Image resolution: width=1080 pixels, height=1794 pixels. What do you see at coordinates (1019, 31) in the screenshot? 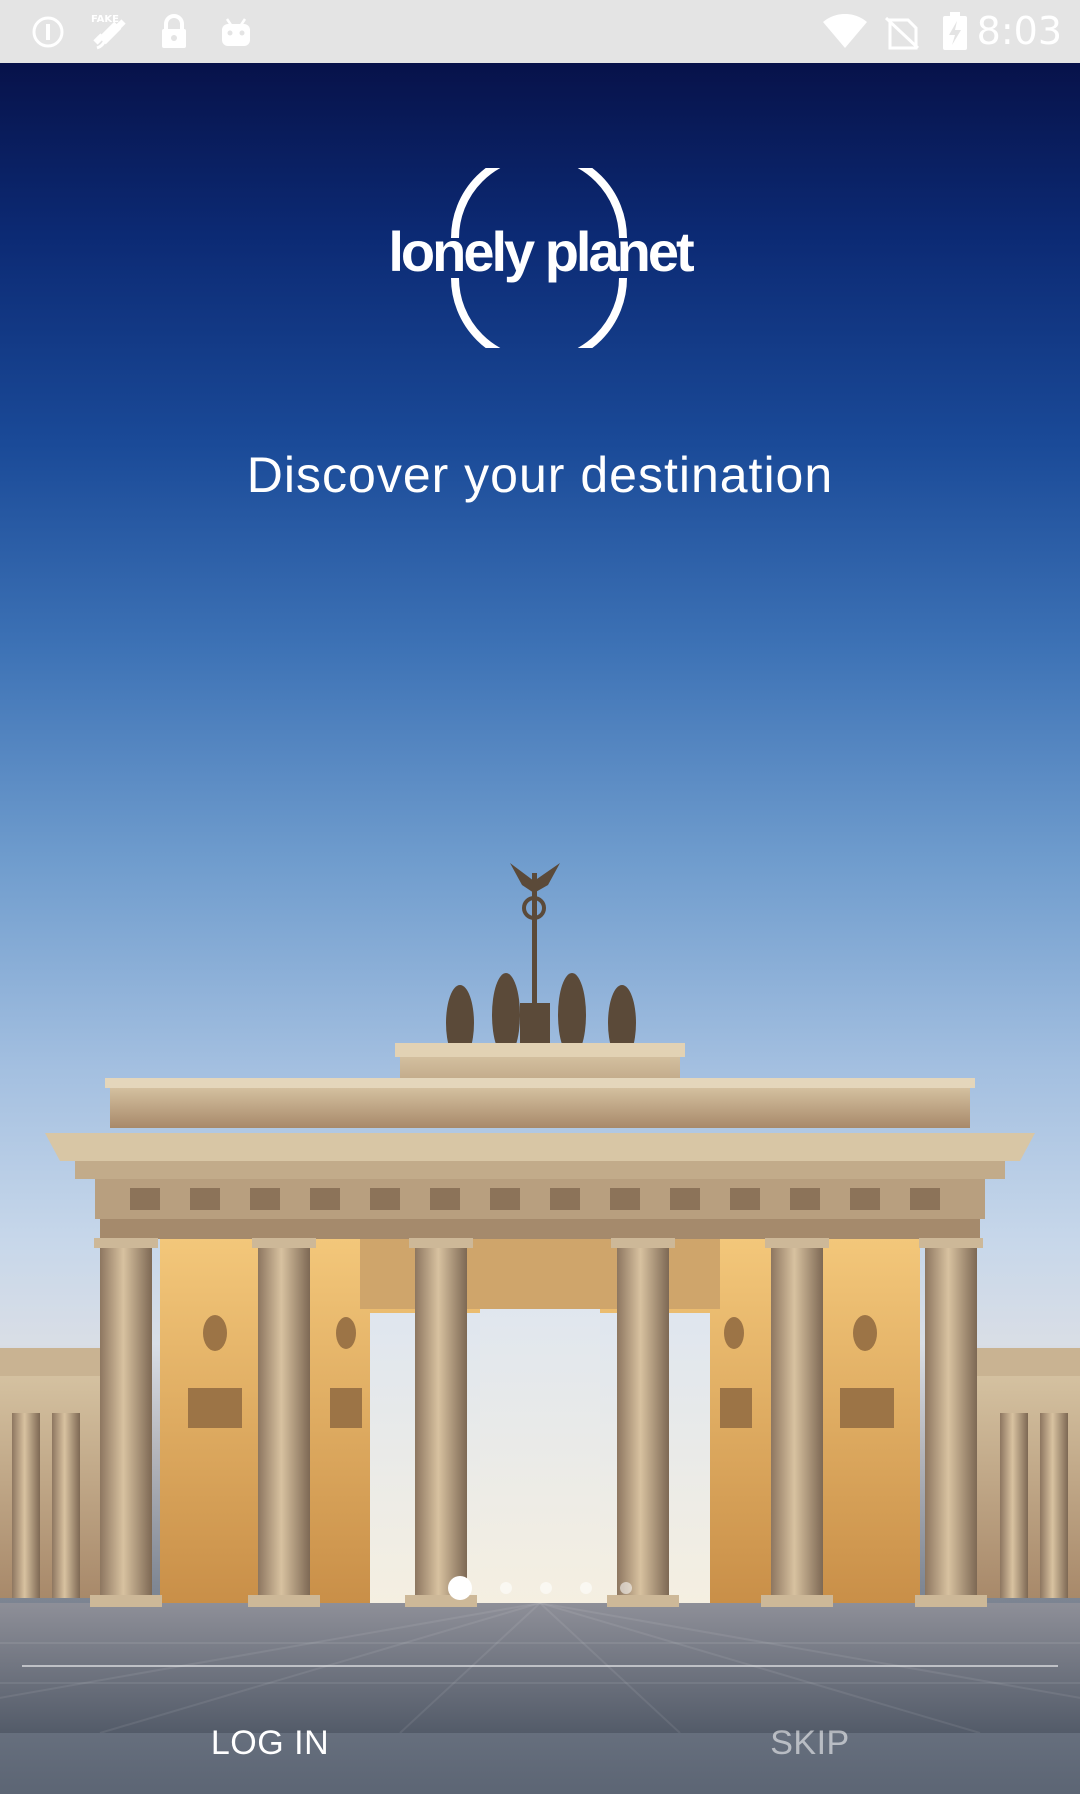
I see `status-time: 8:03` at bounding box center [1019, 31].